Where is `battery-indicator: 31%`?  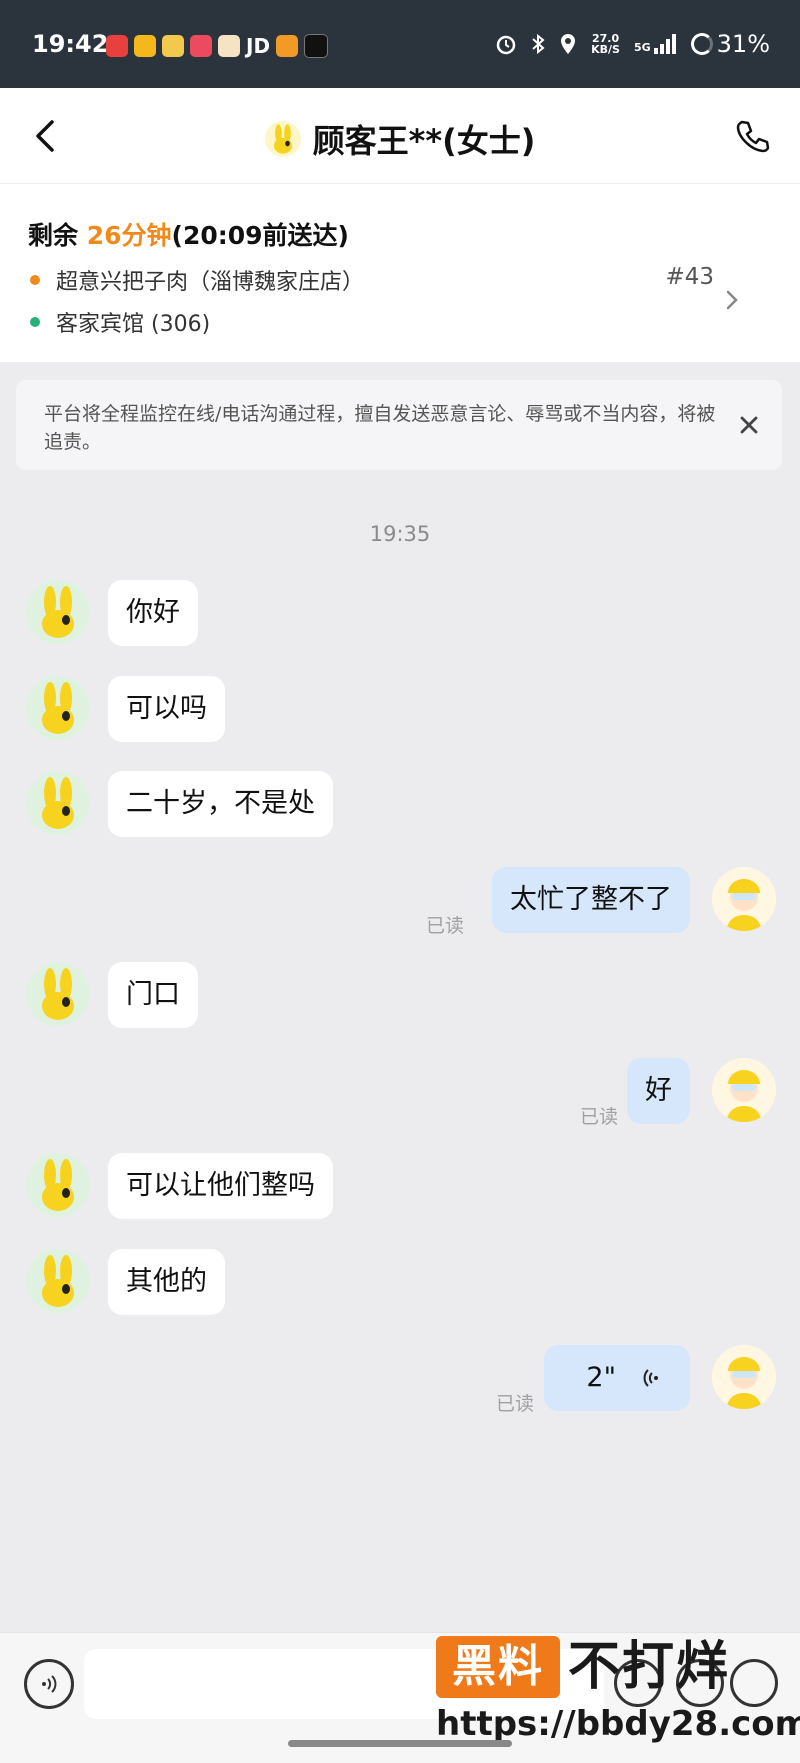 battery-indicator: 31% is located at coordinates (730, 44).